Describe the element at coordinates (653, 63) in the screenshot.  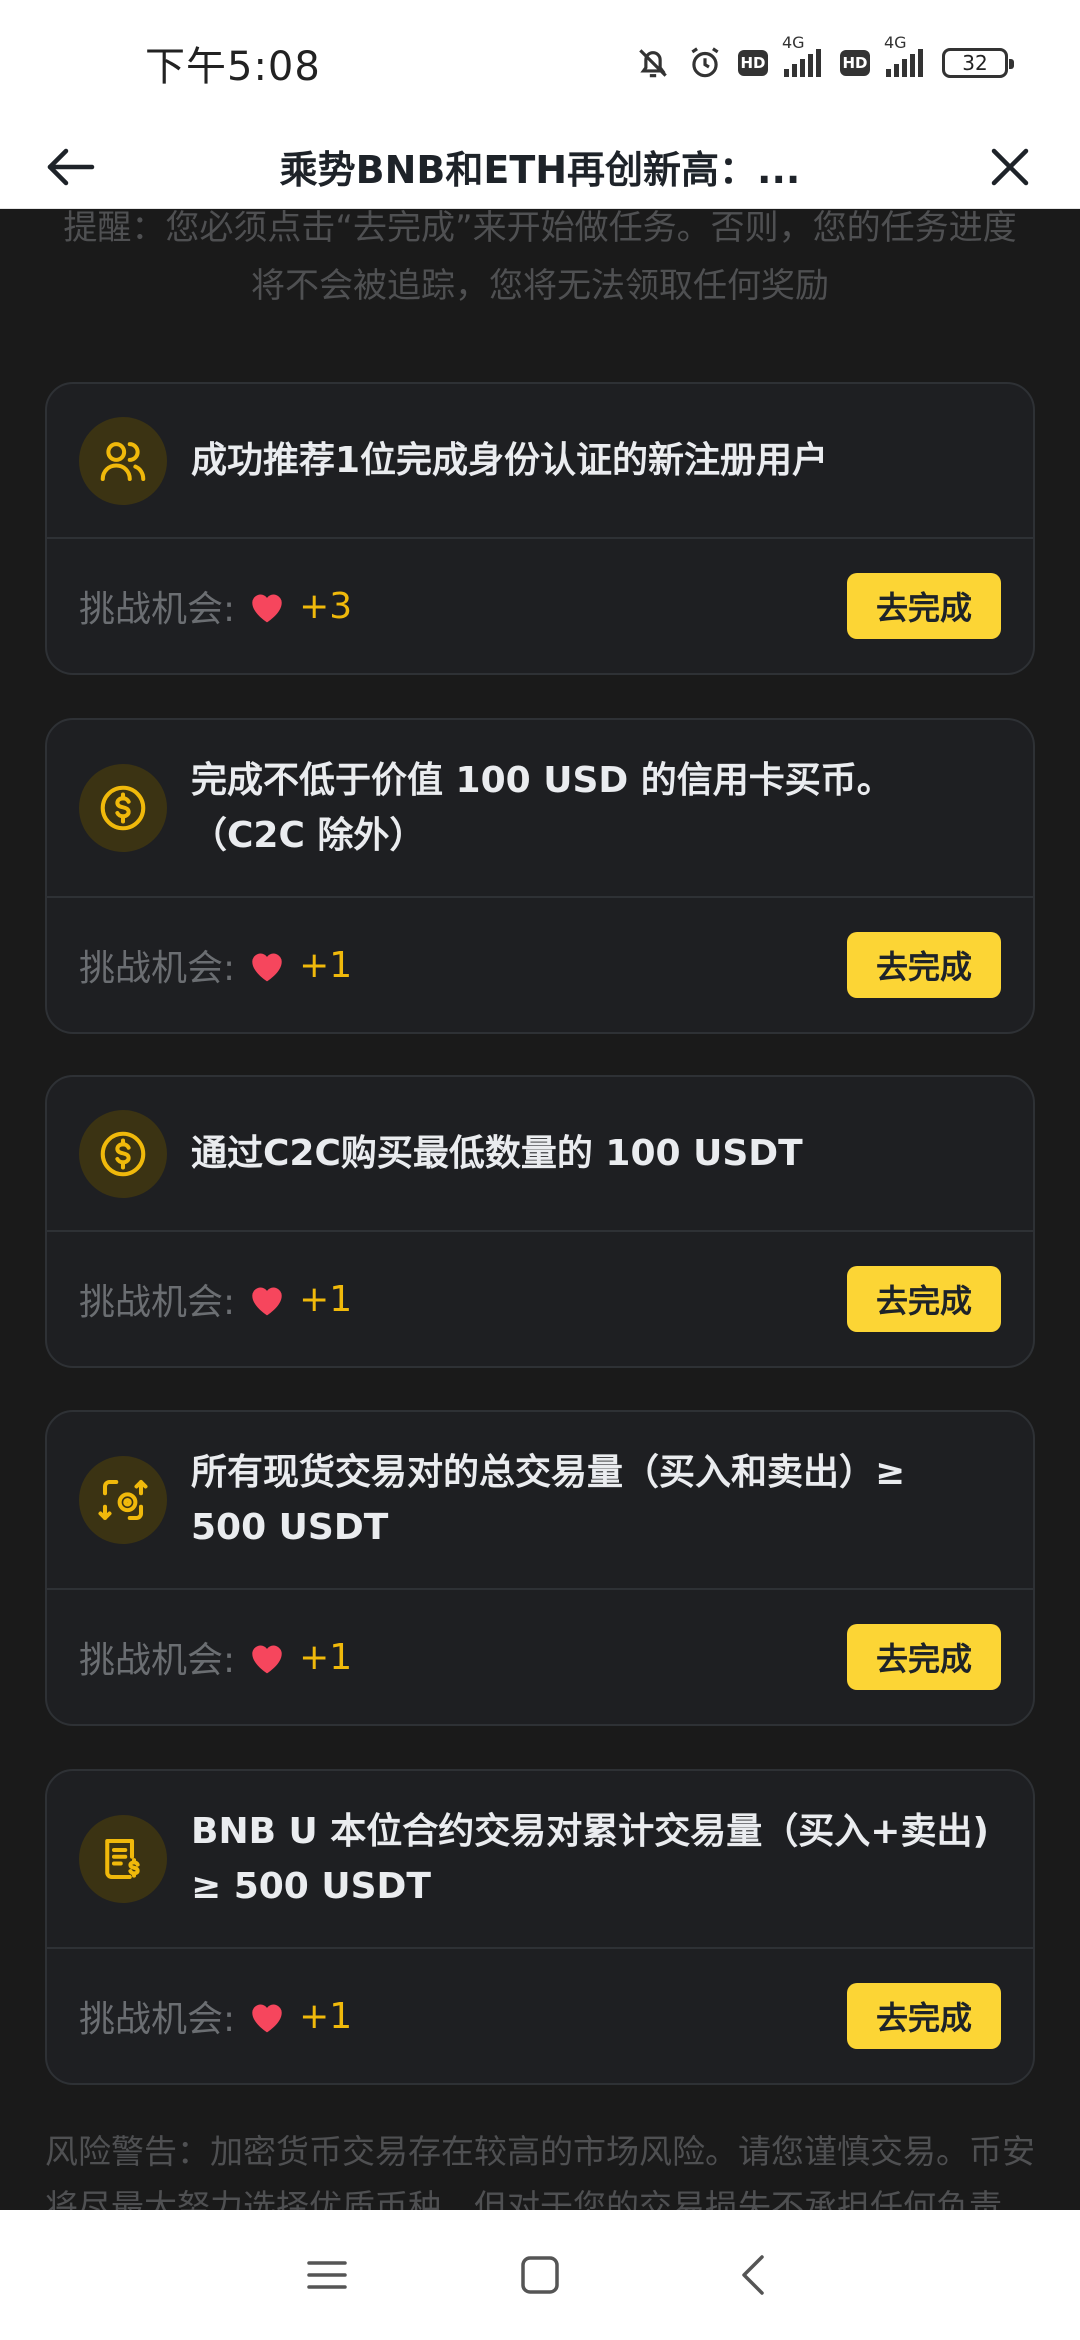
I see `bell-muted-icon` at that location.